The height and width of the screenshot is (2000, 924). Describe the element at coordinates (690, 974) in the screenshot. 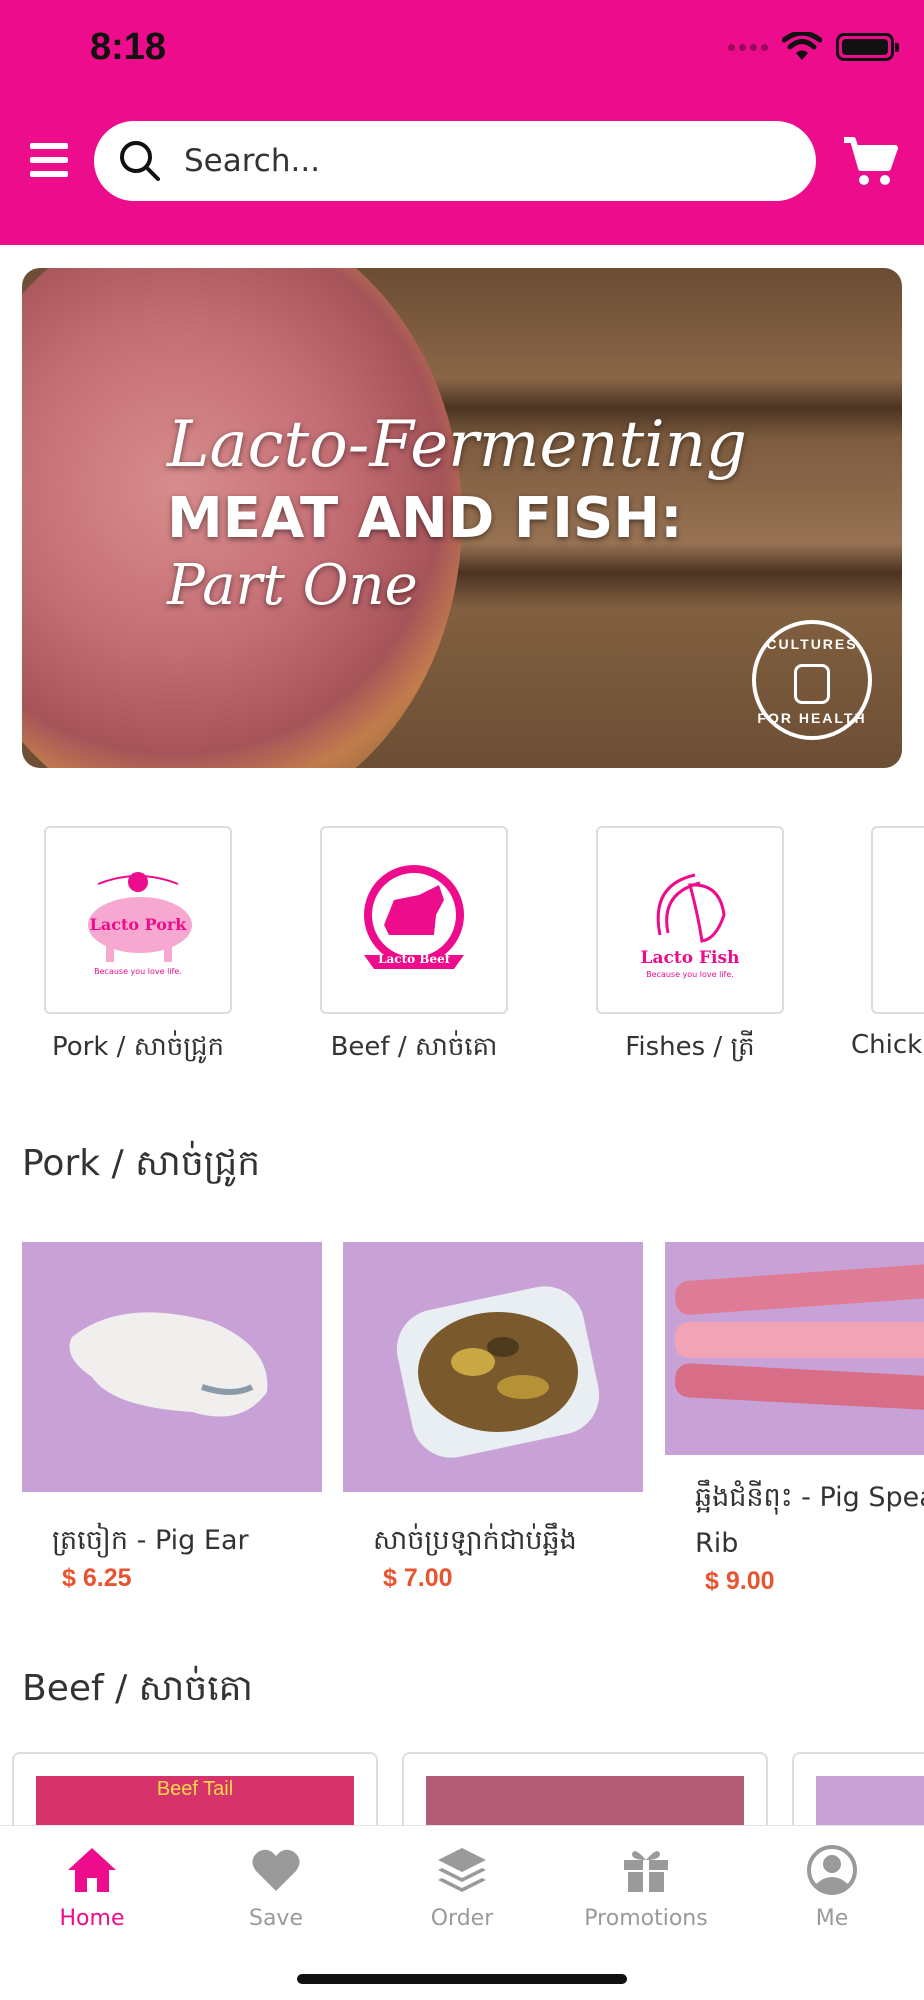

I see `fish-logo-tagline: Because you love life.` at that location.